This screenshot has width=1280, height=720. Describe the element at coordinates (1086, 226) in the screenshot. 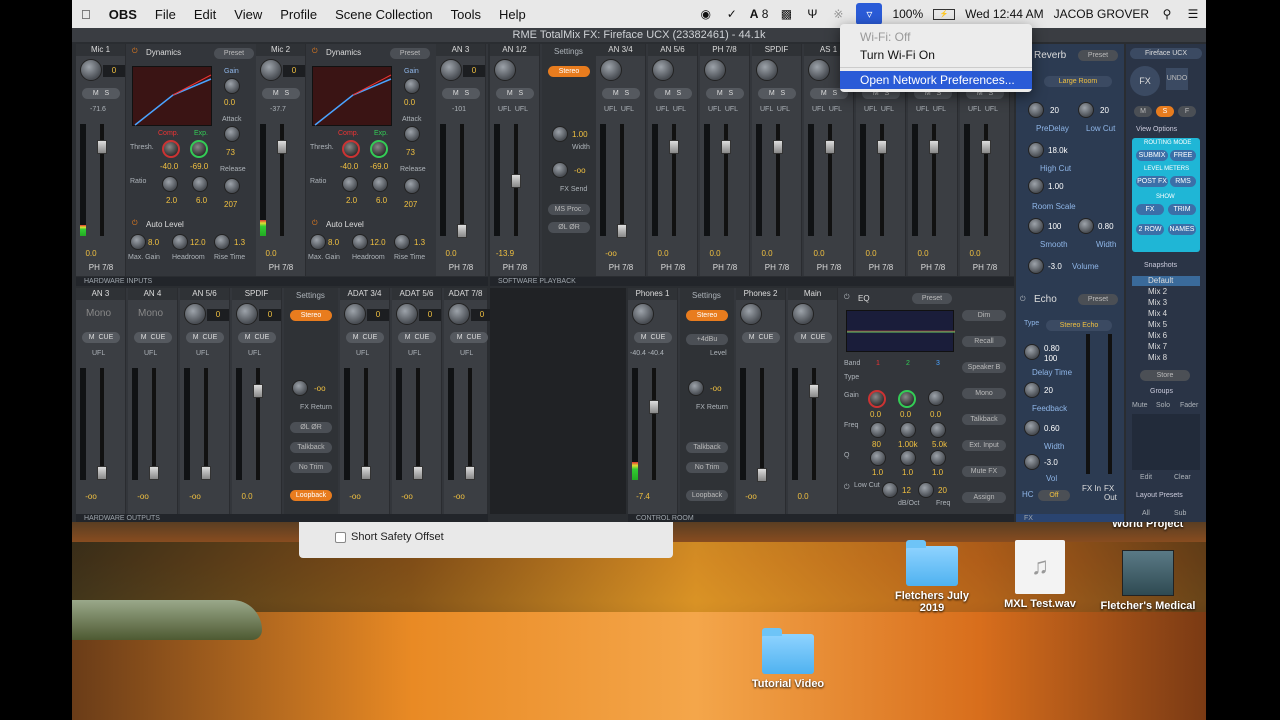

I see `reverb-width-knob` at that location.